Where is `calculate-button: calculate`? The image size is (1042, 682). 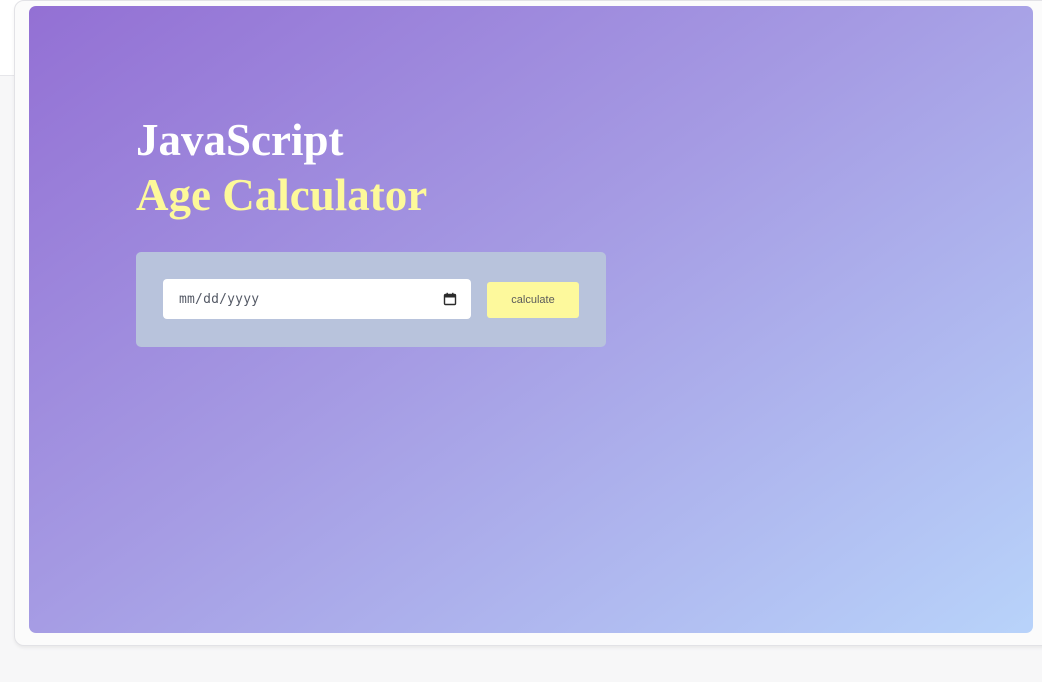 calculate-button: calculate is located at coordinates (533, 300).